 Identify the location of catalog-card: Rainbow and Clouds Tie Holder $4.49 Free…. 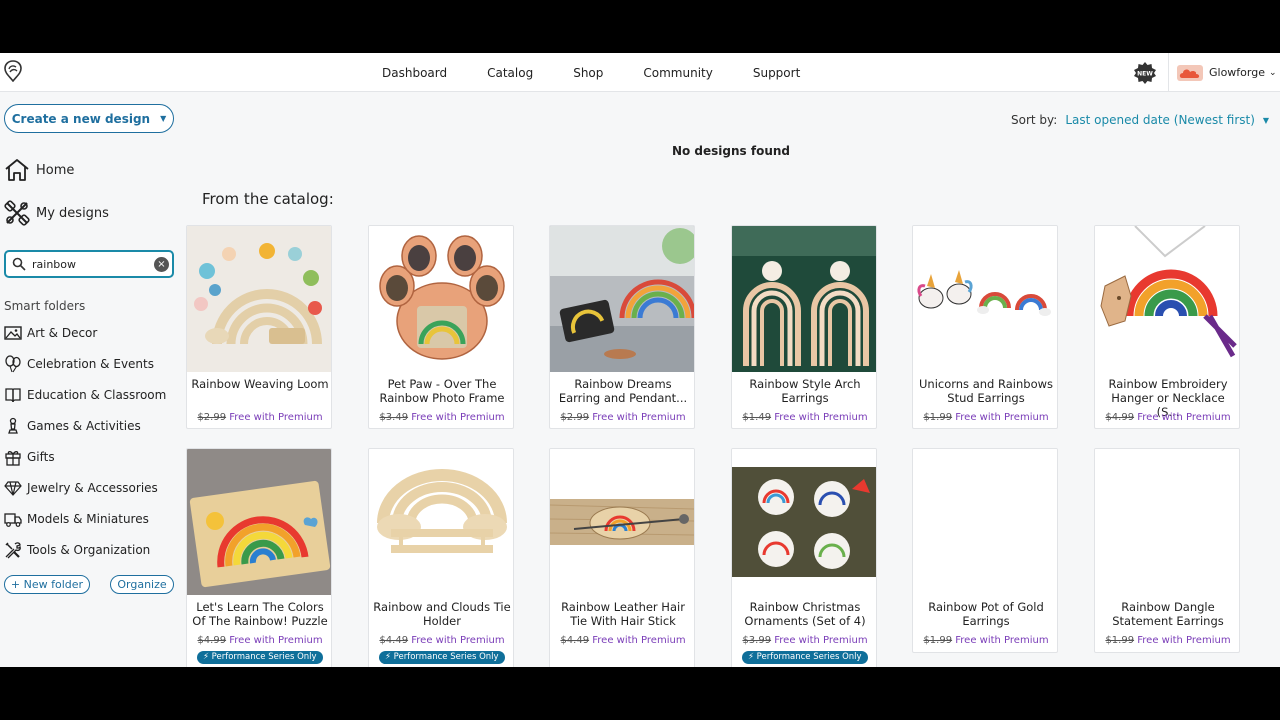
(441, 557).